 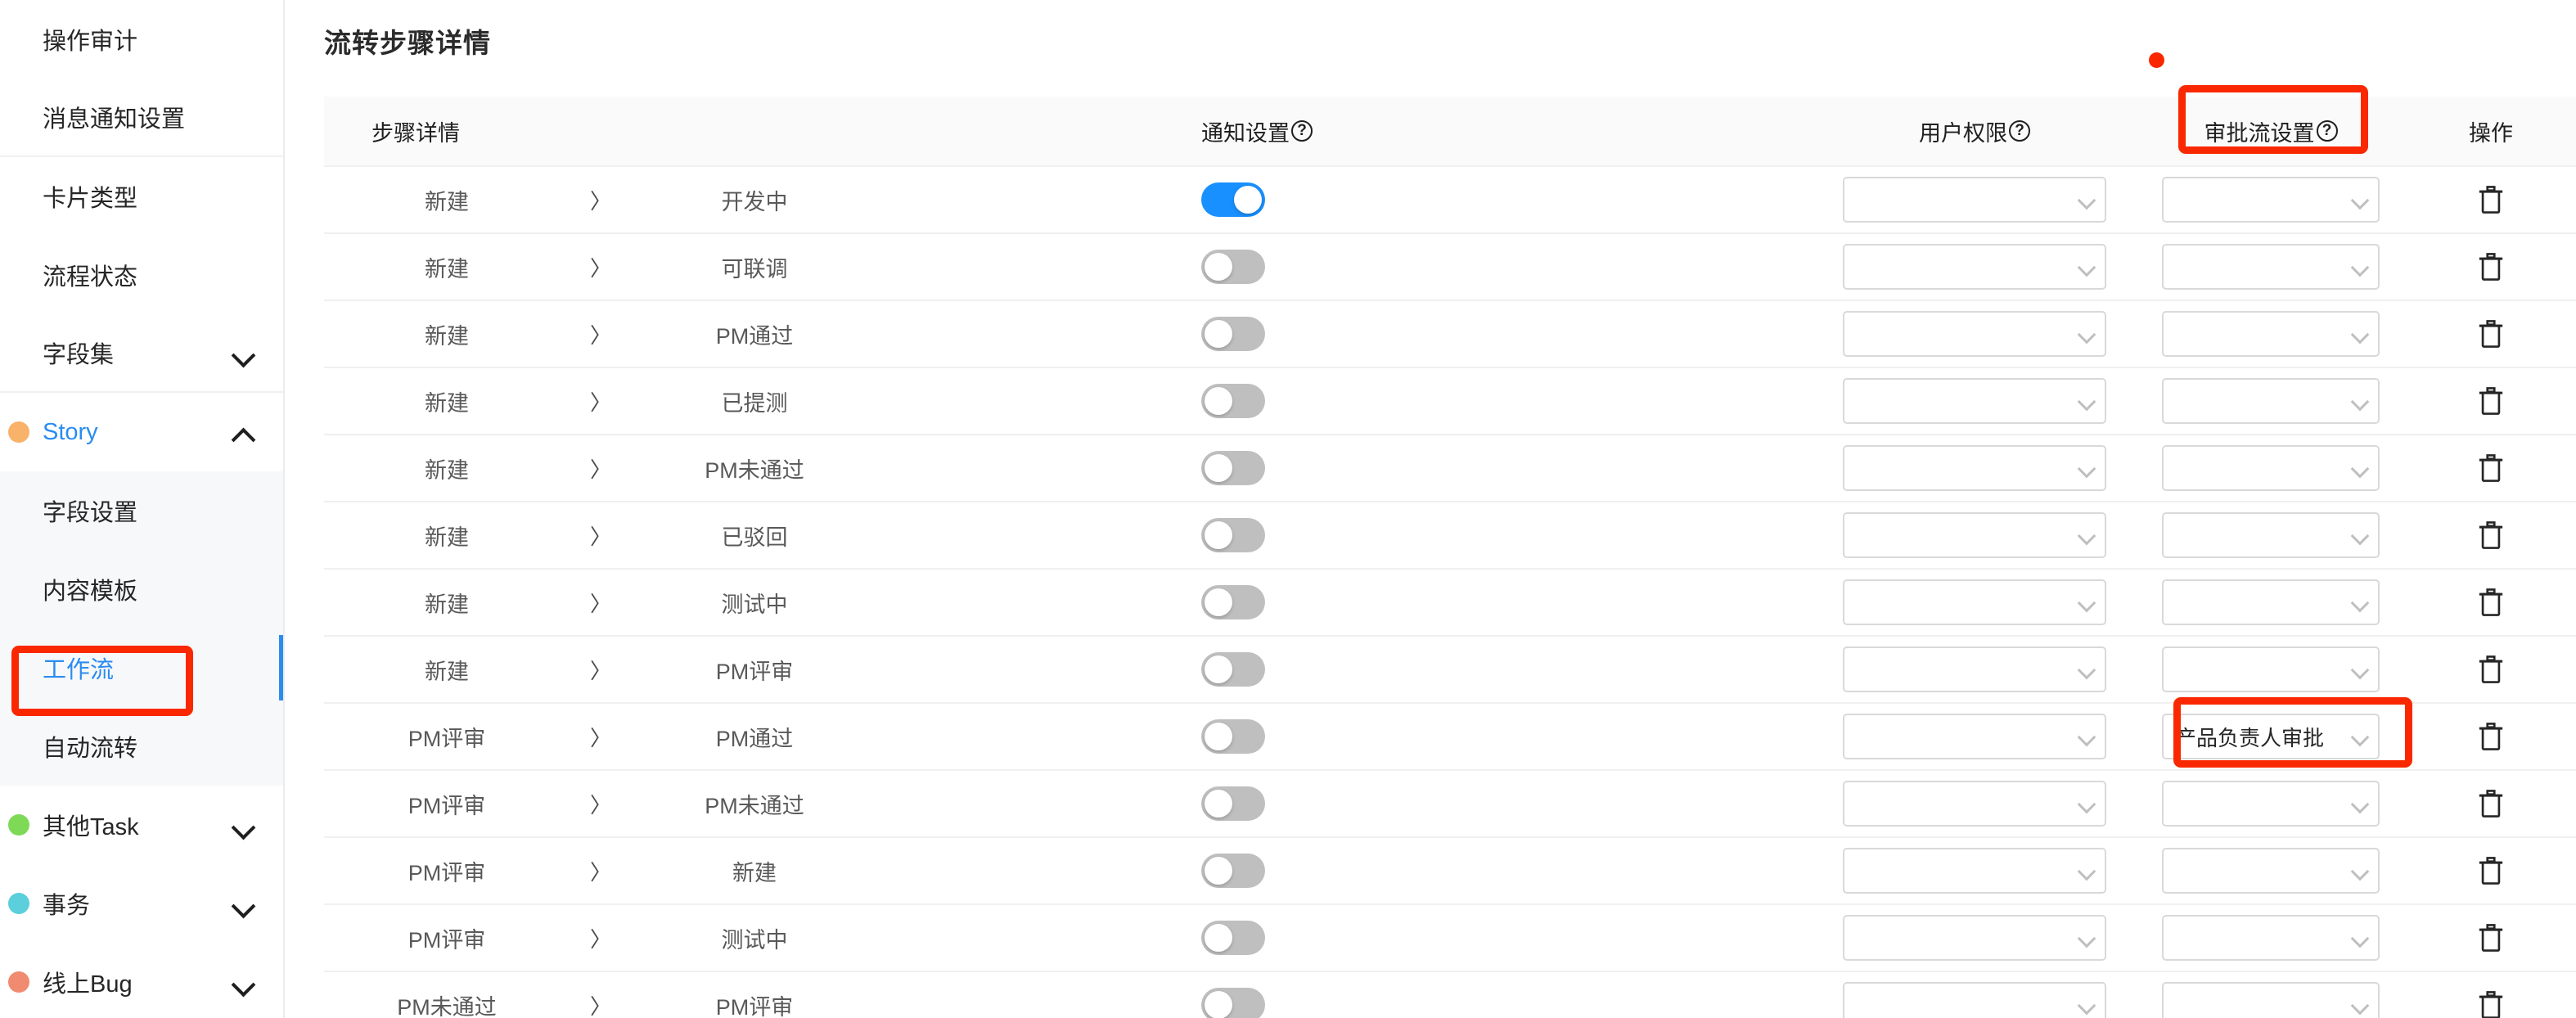 I want to click on cell-step-detail: PM评审 〉 新建, so click(x=762, y=871).